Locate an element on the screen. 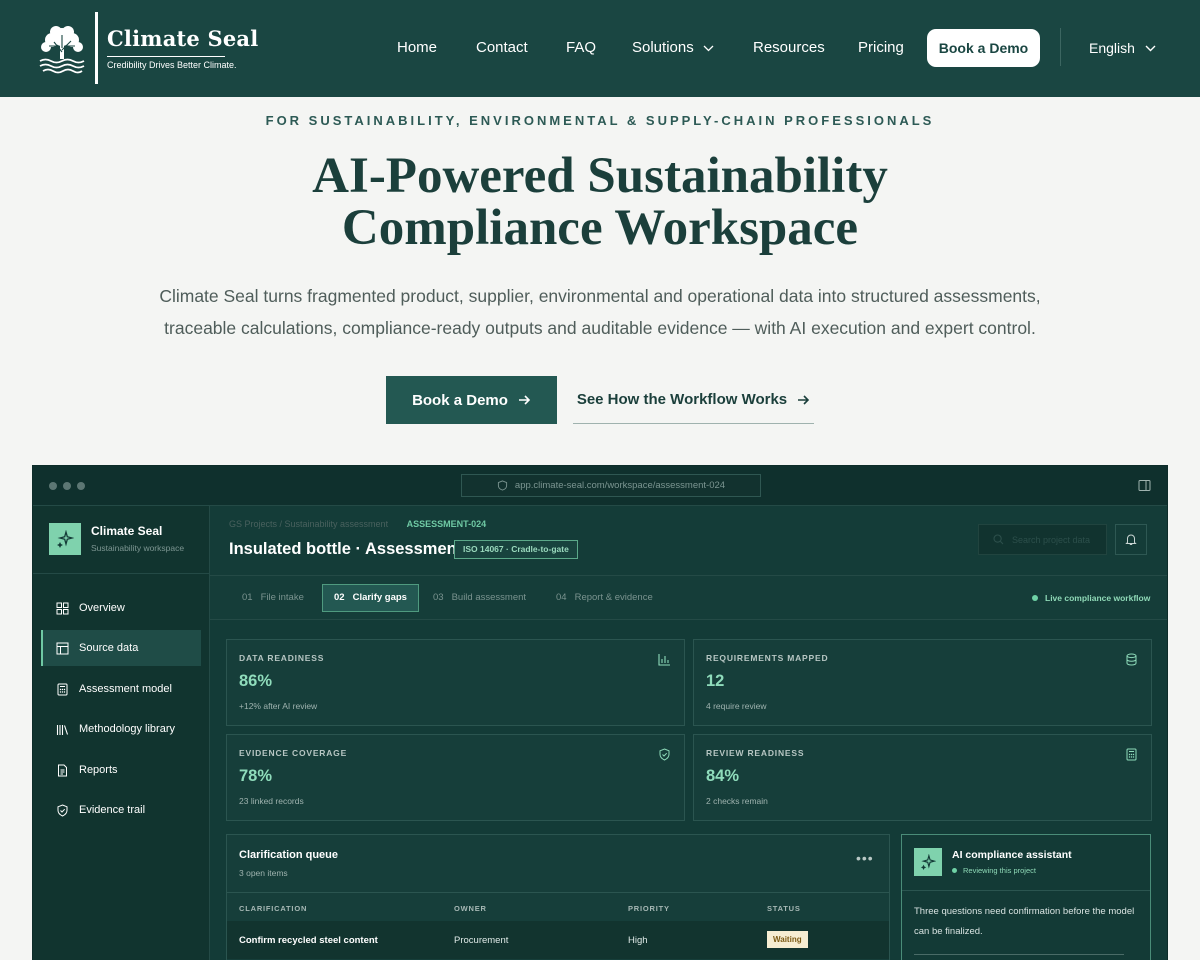 The height and width of the screenshot is (960, 1200). nav-home: Home is located at coordinates (417, 48).